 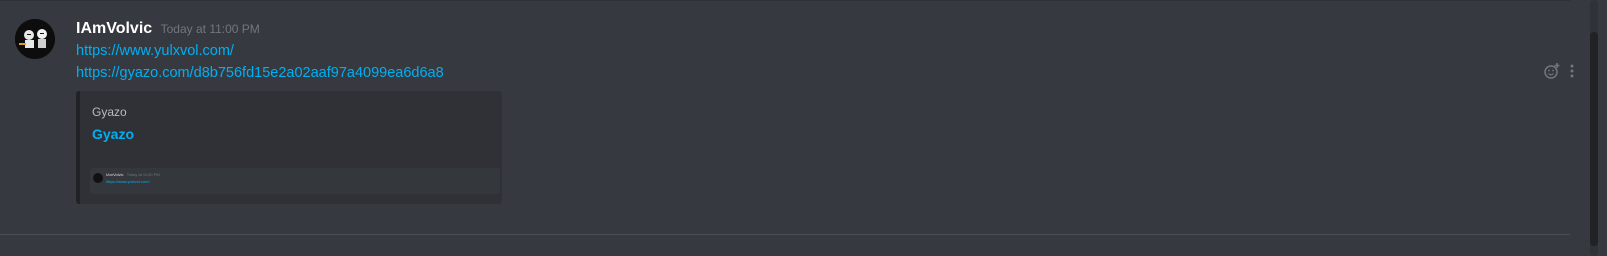 I want to click on top-divider, so click(x=785, y=0).